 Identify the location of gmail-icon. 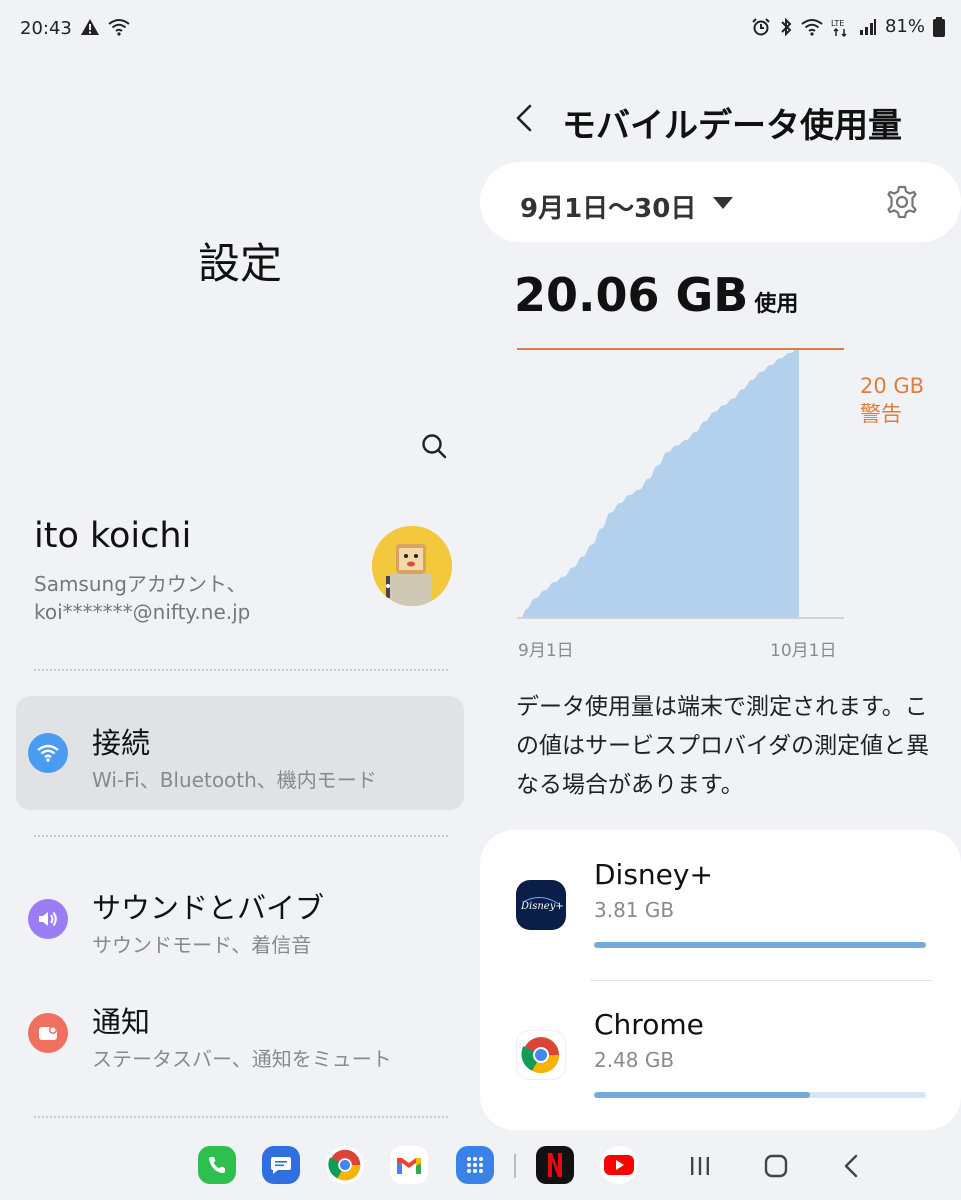
(409, 1165).